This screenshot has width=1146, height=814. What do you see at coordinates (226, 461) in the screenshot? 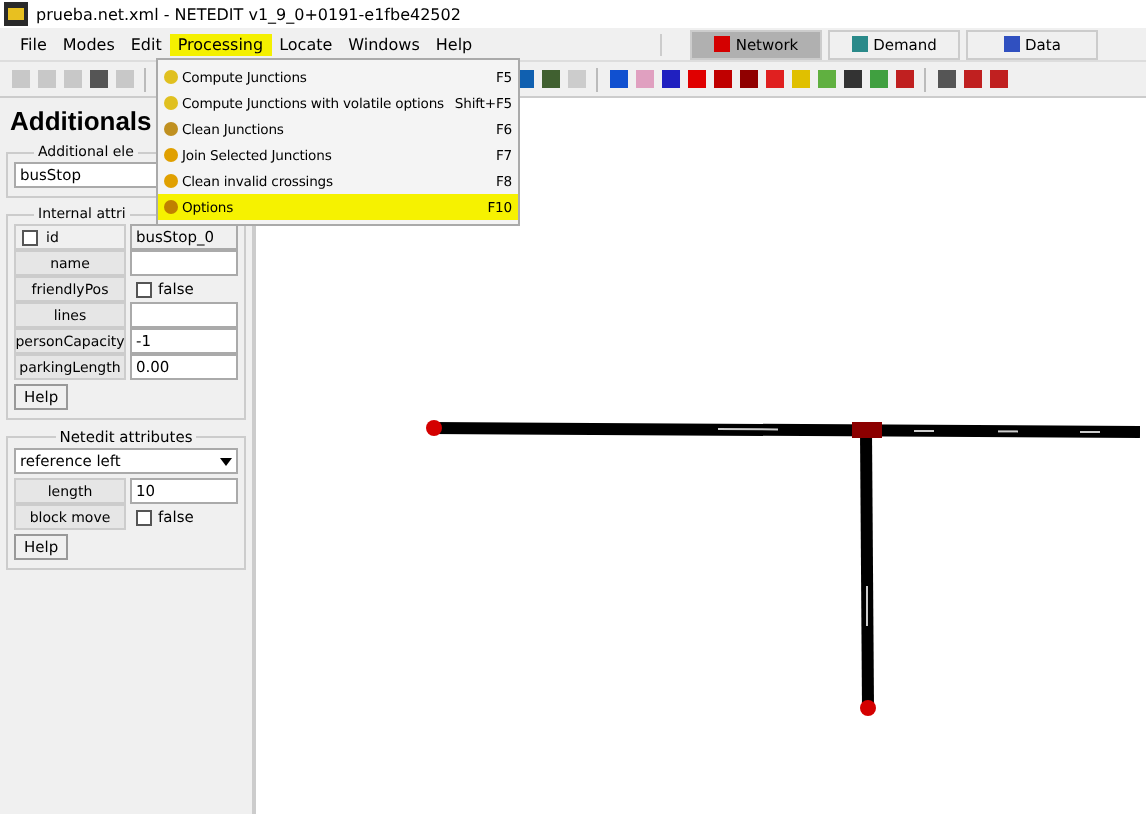
I see `dropdown-arrow-icon` at bounding box center [226, 461].